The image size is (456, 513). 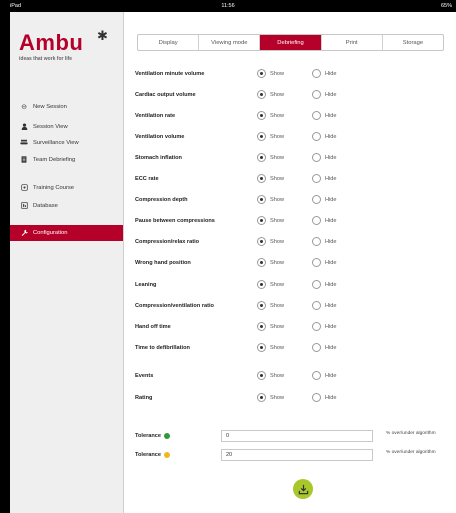 I want to click on battery-label: 65%, so click(x=446, y=6).